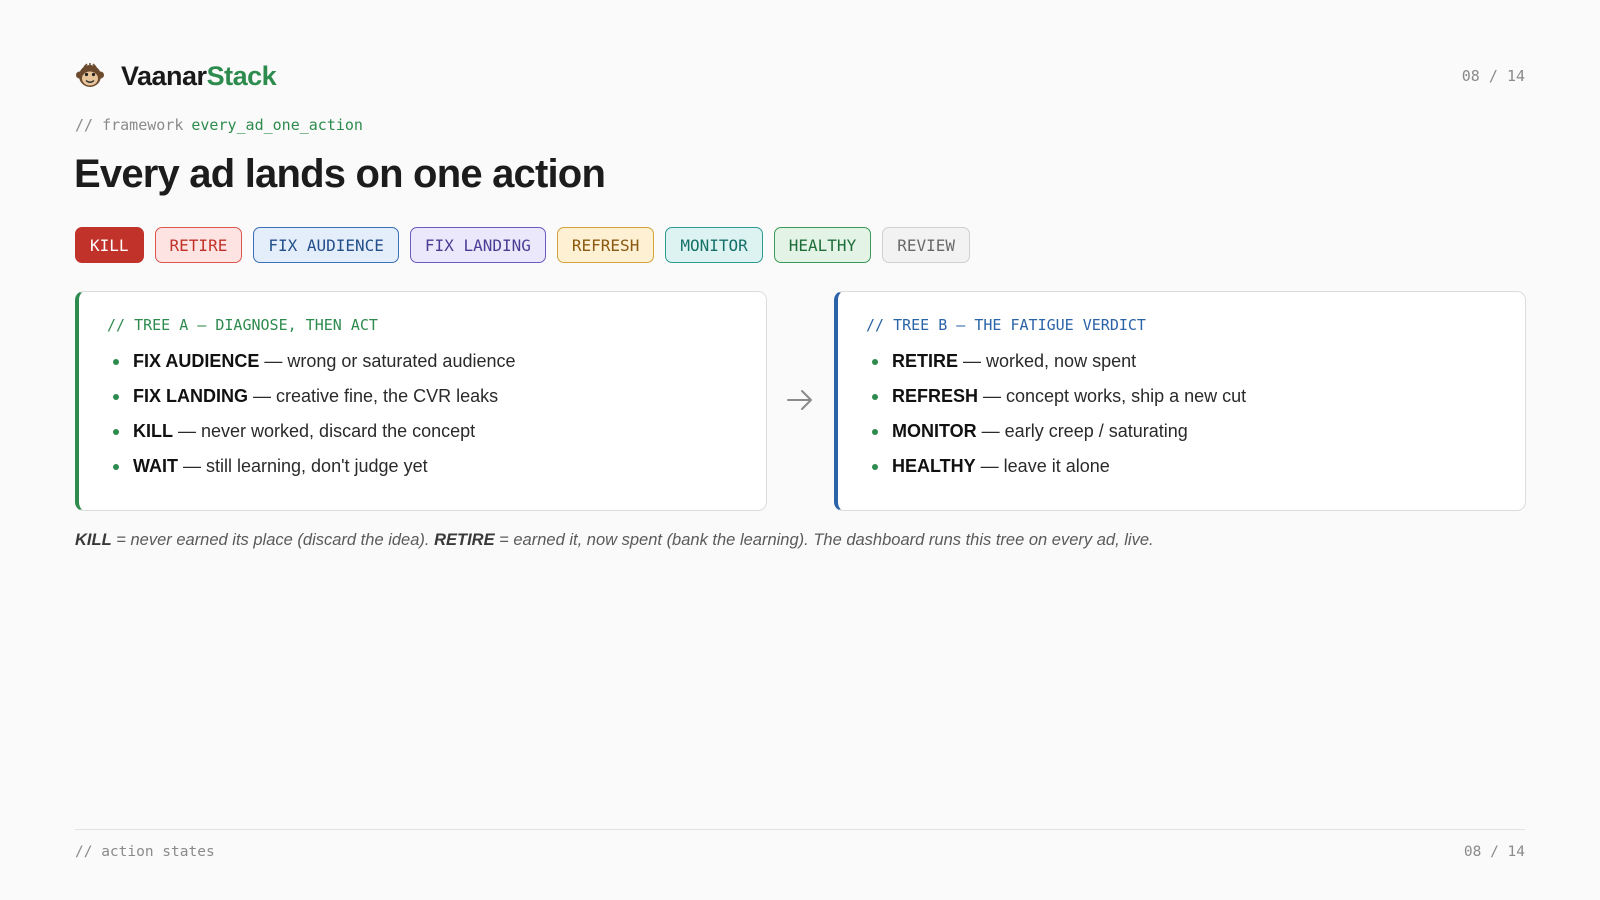  What do you see at coordinates (129, 125) in the screenshot?
I see `kicker-prefix: // framework` at bounding box center [129, 125].